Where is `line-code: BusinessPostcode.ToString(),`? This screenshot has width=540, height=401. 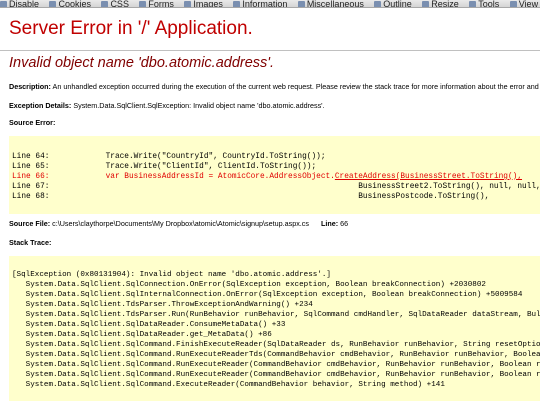 line-code: BusinessPostcode.ToString(), is located at coordinates (269, 197).